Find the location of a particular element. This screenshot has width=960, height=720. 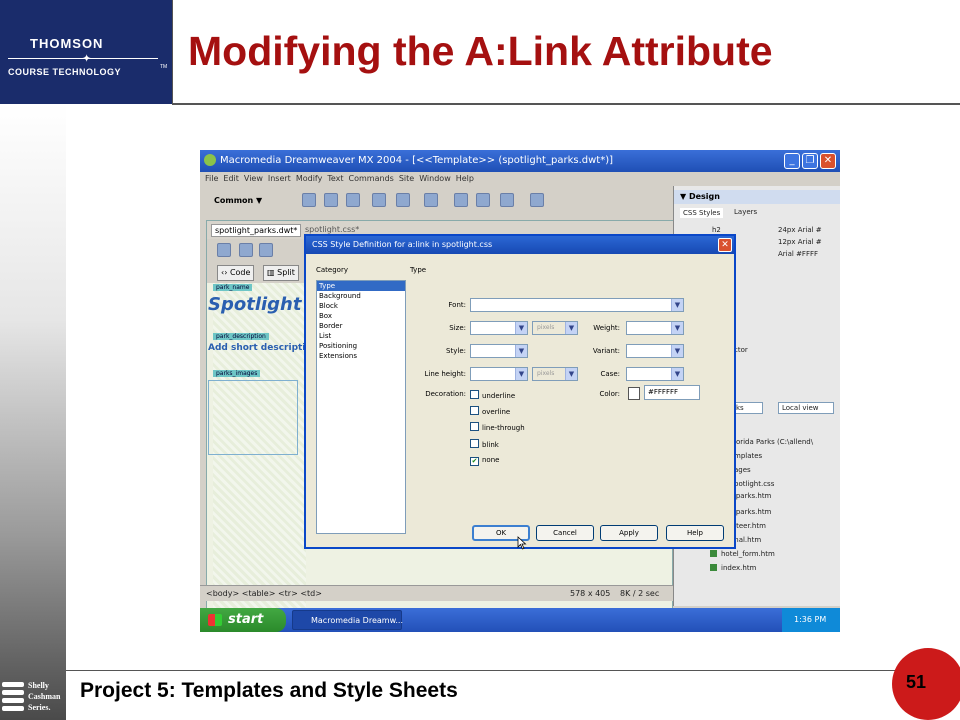

image-icon is located at coordinates (403, 200).